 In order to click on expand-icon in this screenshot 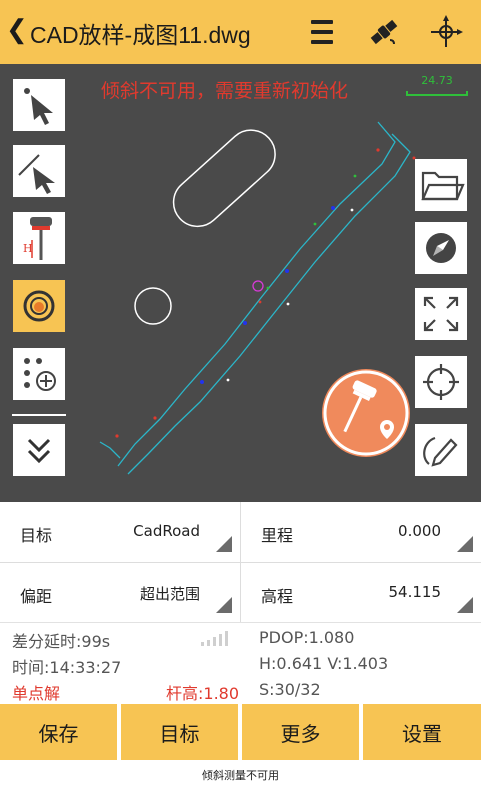, I will do `click(441, 314)`.